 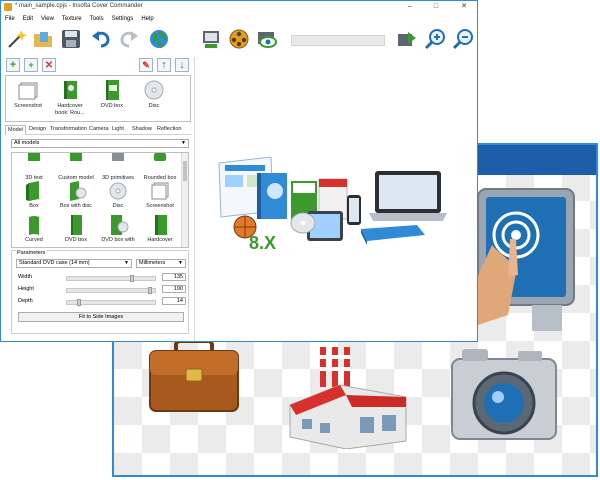 I want to click on gallery-item: Curved, so click(x=34, y=229).